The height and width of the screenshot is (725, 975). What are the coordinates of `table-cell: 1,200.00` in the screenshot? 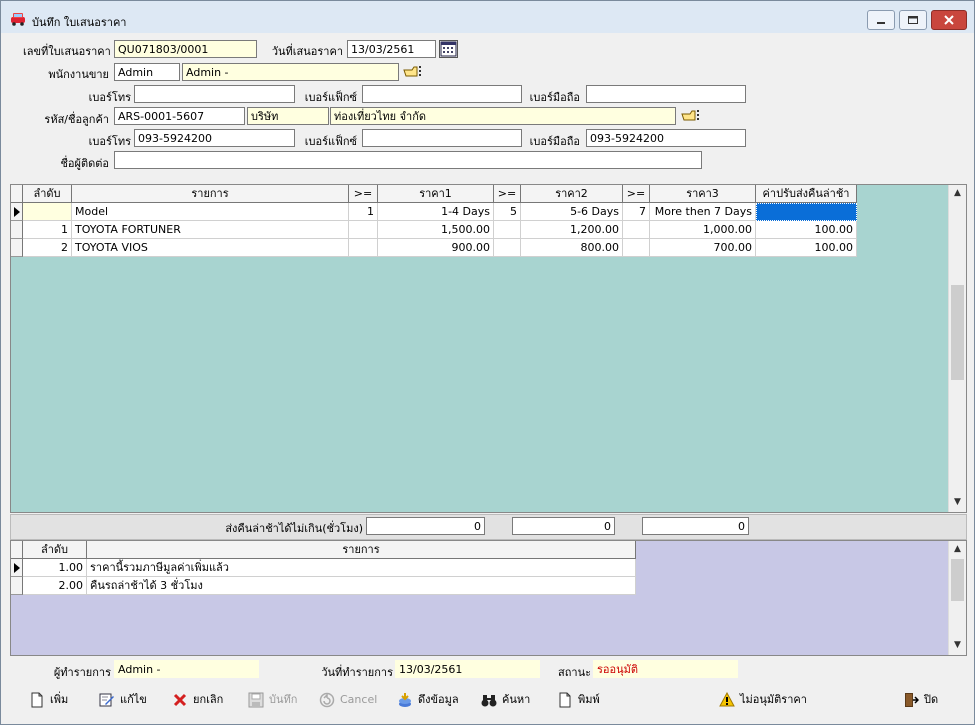 It's located at (572, 230).